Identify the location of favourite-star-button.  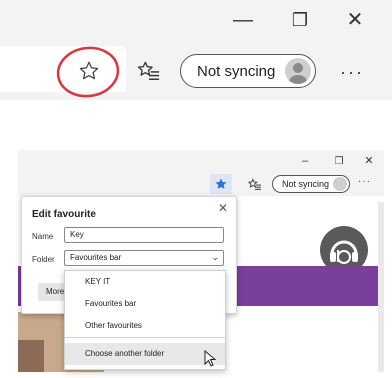
(221, 184).